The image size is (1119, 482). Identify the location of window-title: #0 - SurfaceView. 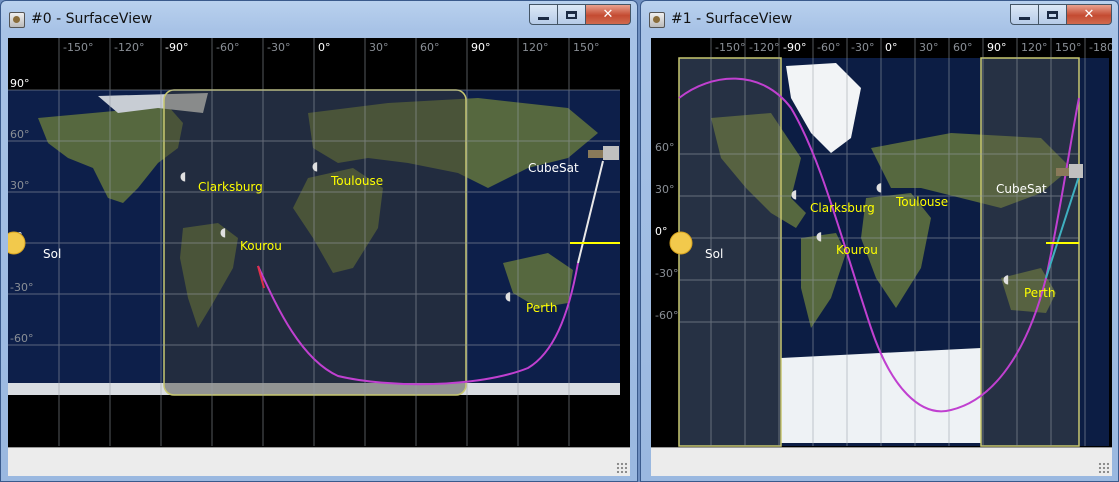
(92, 19).